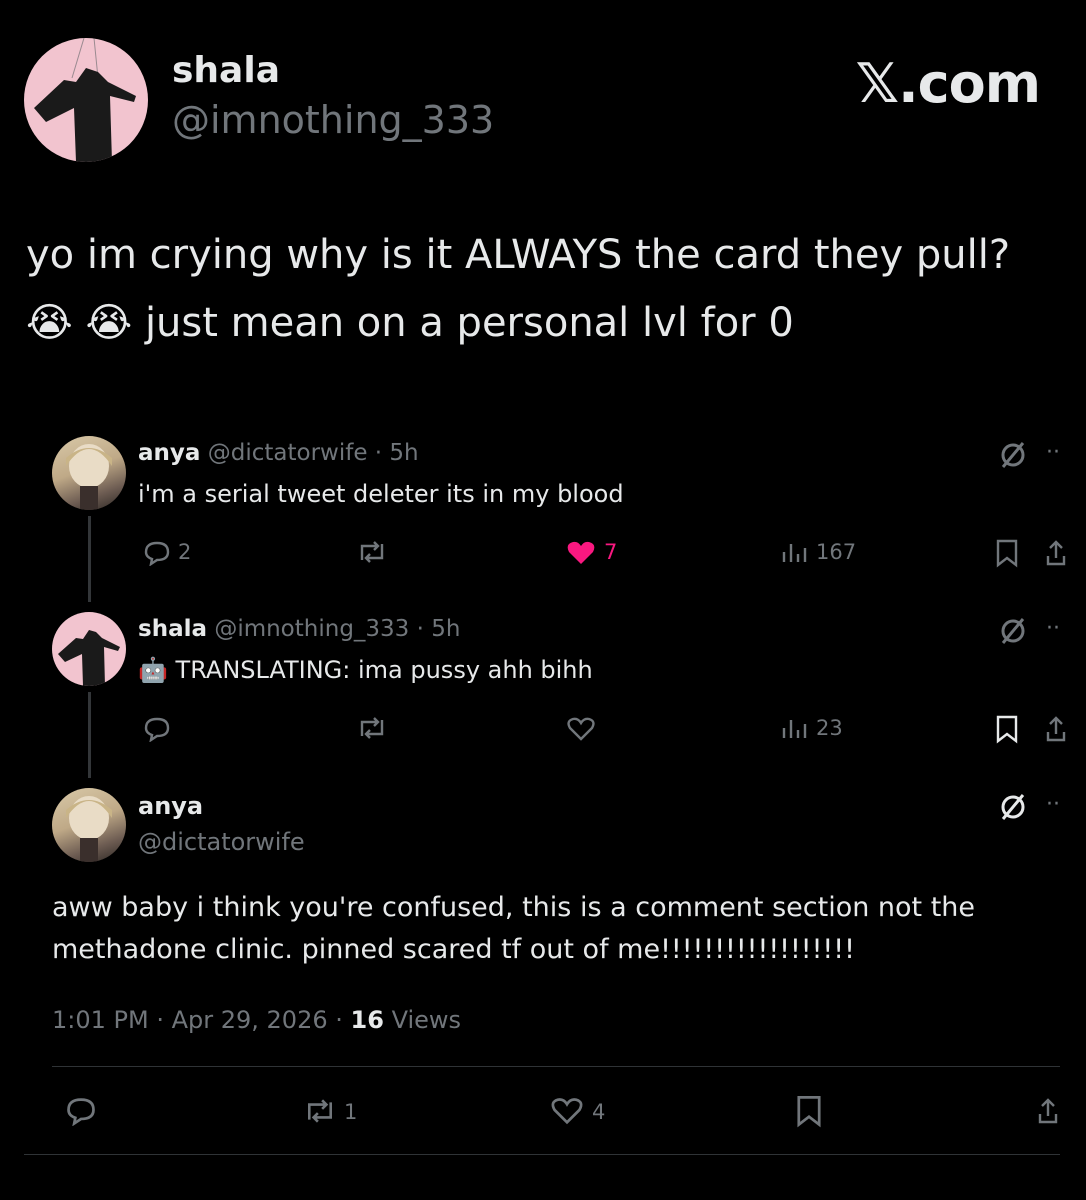 The width and height of the screenshot is (1086, 1200). What do you see at coordinates (367, 1020) in the screenshot?
I see `focused-views-count: 16` at bounding box center [367, 1020].